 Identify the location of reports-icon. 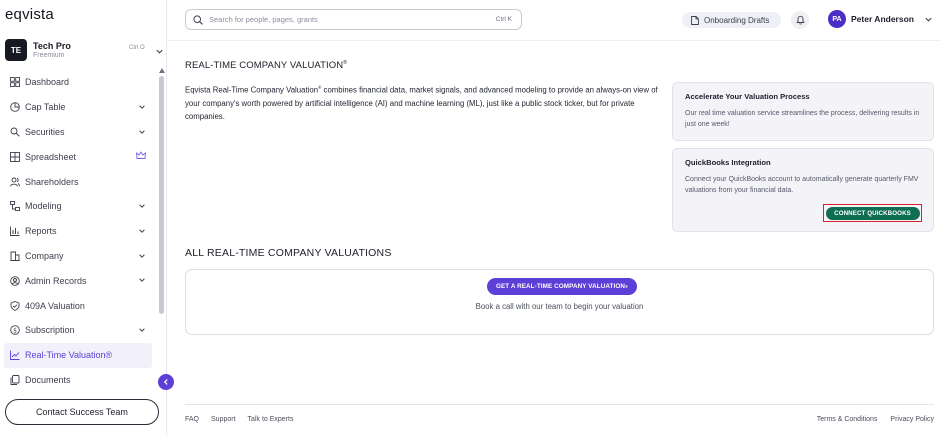
(14, 231).